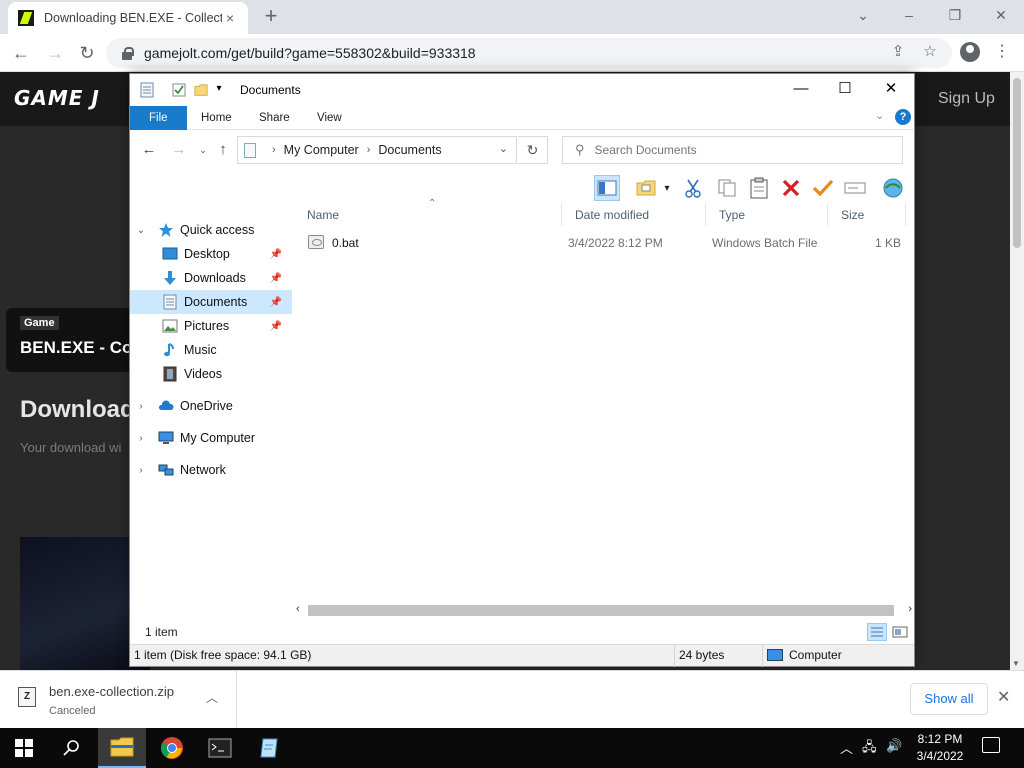 The height and width of the screenshot is (768, 1024). What do you see at coordinates (24, 748) in the screenshot?
I see `start-windows-icon` at bounding box center [24, 748].